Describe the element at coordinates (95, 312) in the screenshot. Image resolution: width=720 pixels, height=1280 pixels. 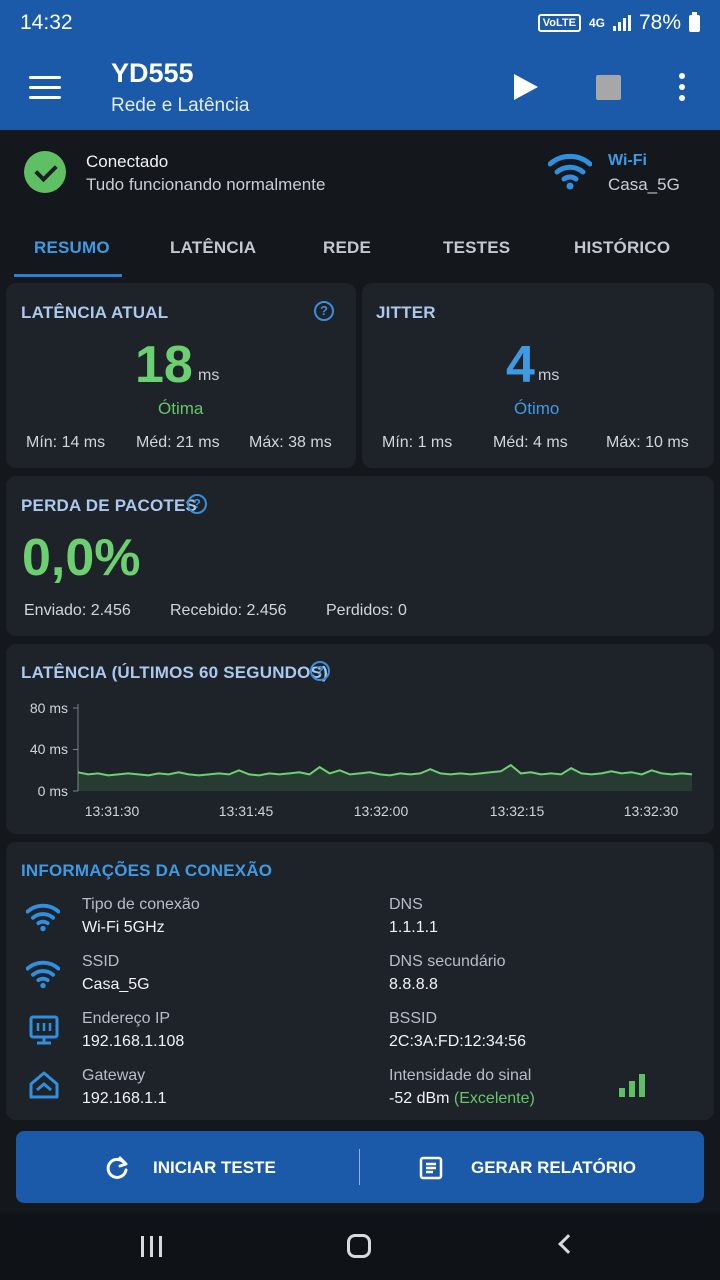
I see `latency-card-title: LATÊNCIA ATUAL` at that location.